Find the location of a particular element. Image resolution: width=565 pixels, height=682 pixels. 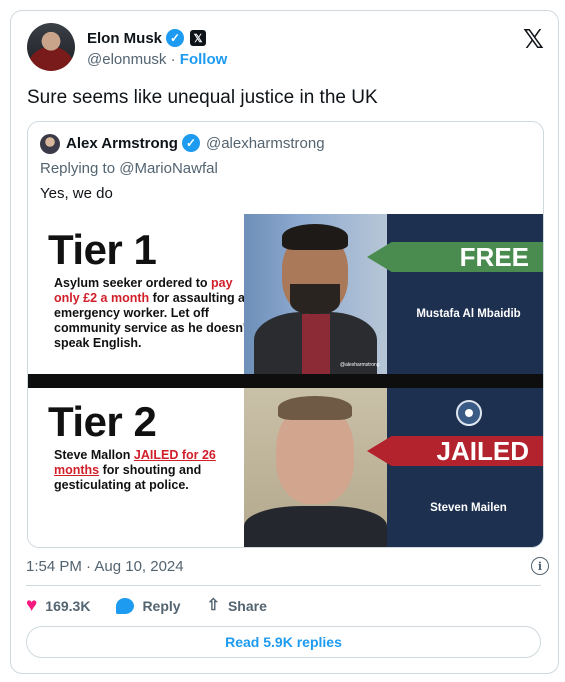

author-handle: @elonmusk is located at coordinates (126, 59).